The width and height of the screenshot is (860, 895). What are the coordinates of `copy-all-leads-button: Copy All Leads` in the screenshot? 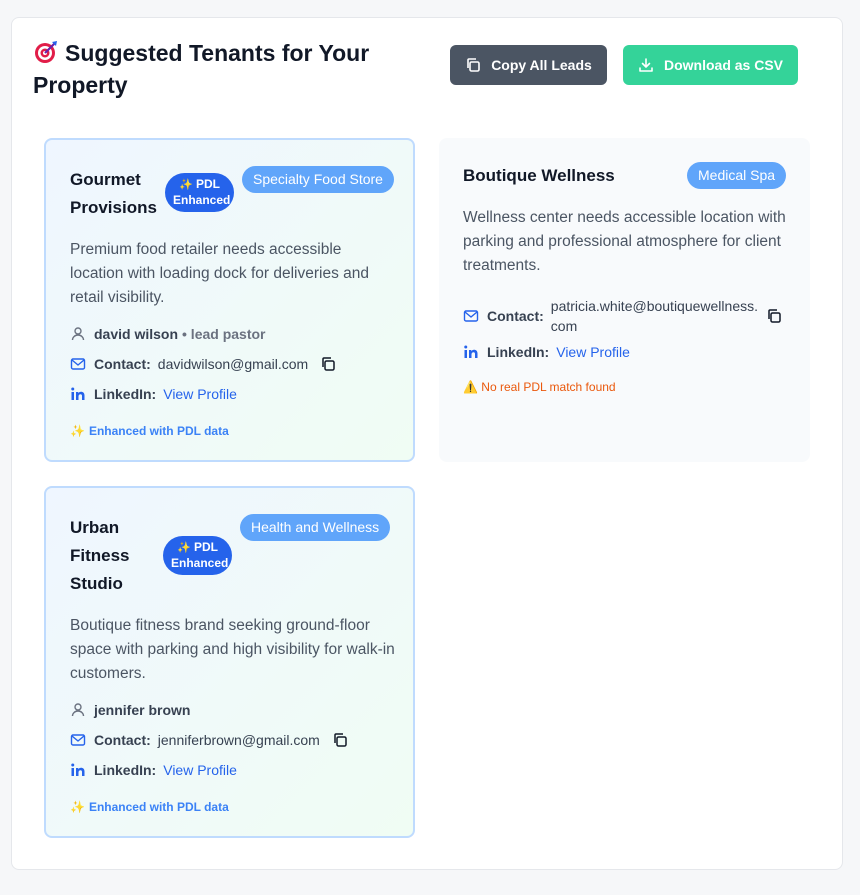 It's located at (528, 65).